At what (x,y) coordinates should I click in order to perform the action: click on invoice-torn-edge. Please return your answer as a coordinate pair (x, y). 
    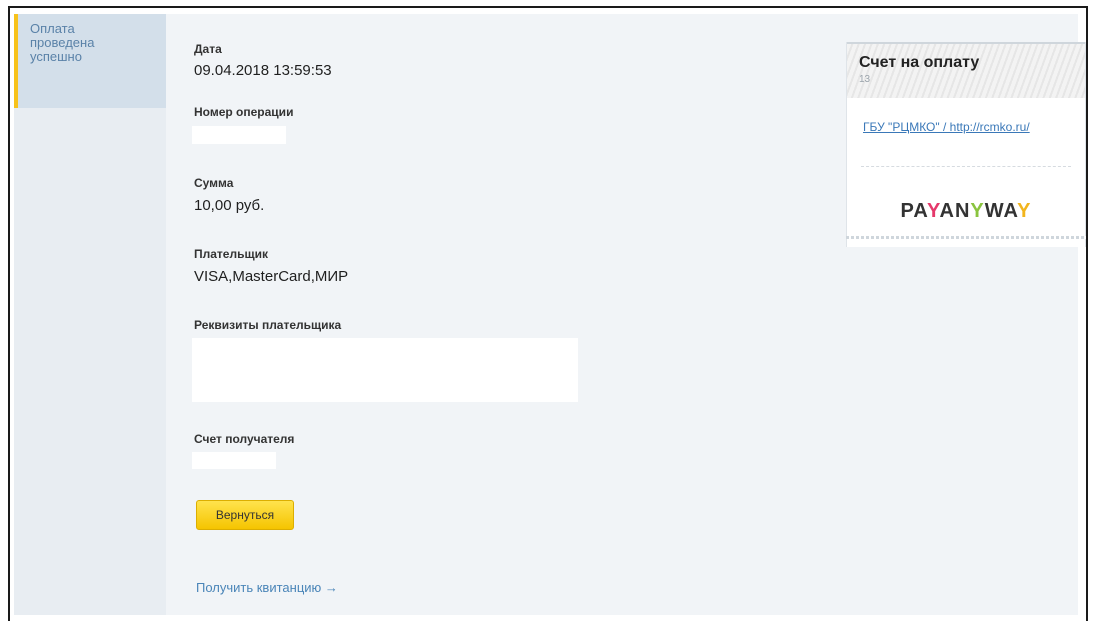
    Looking at the image, I should click on (966, 237).